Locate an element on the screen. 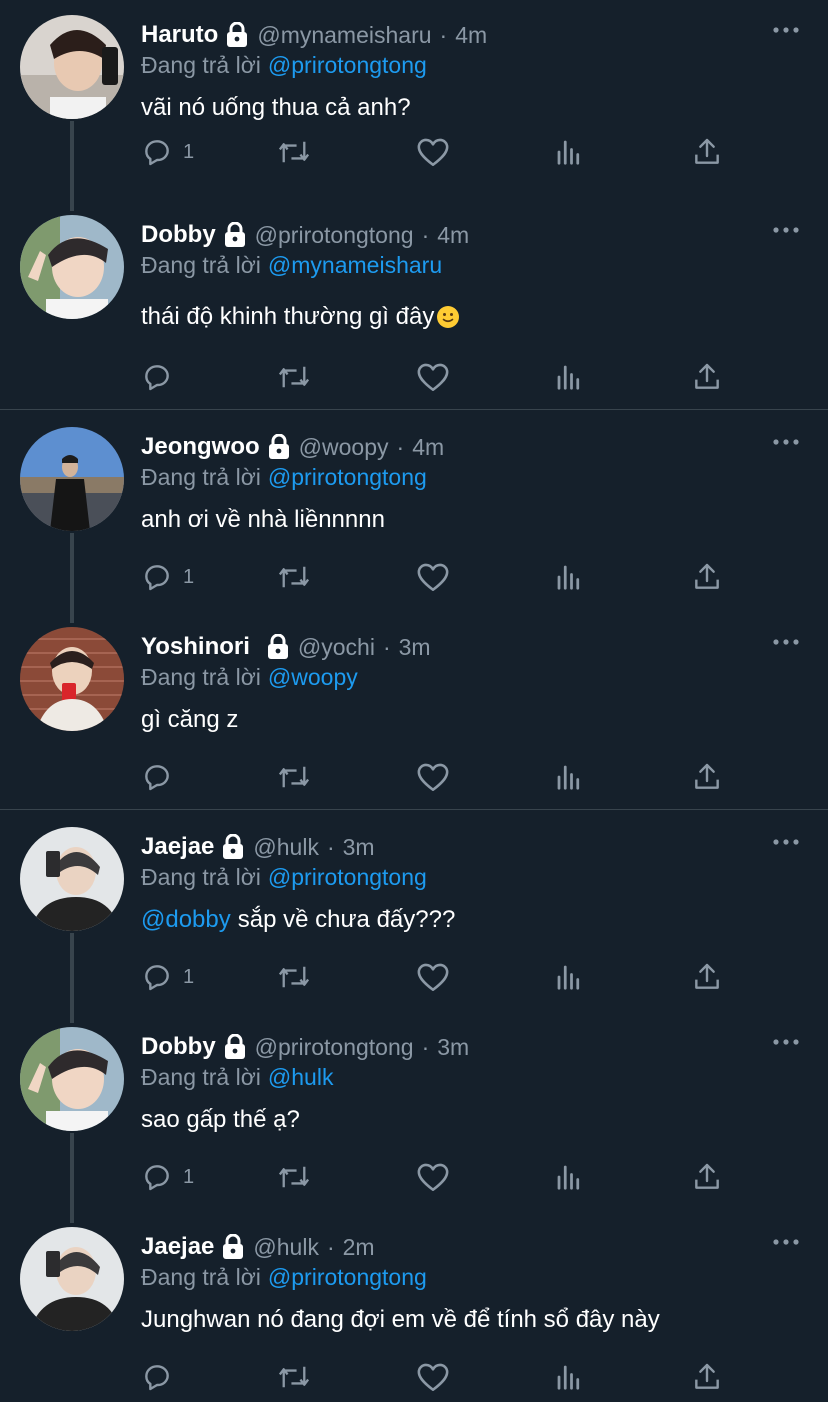 This screenshot has width=828, height=1402. display-name: Haruto is located at coordinates (179, 35).